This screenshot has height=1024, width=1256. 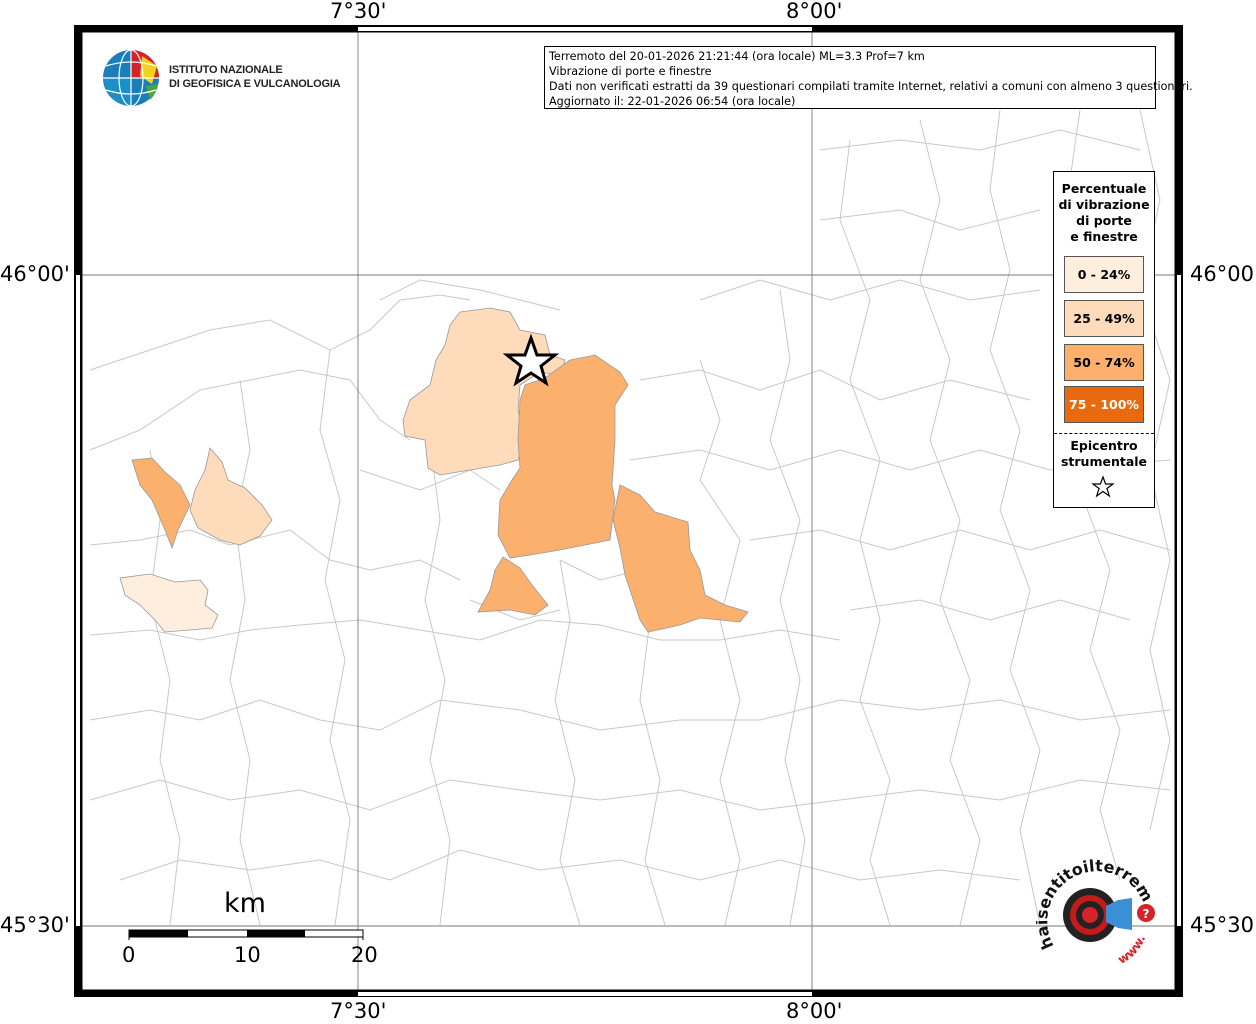 I want to click on municipality-50-74-east, so click(x=680, y=558).